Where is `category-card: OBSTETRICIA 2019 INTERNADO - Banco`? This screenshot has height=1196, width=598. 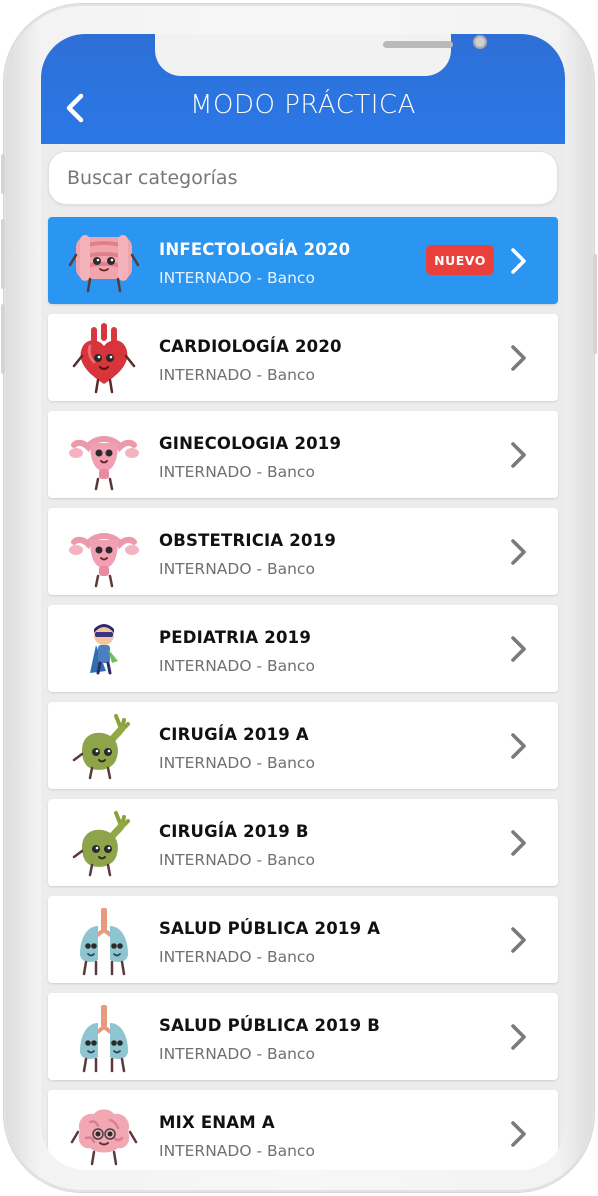
category-card: OBSTETRICIA 2019 INTERNADO - Banco is located at coordinates (303, 551).